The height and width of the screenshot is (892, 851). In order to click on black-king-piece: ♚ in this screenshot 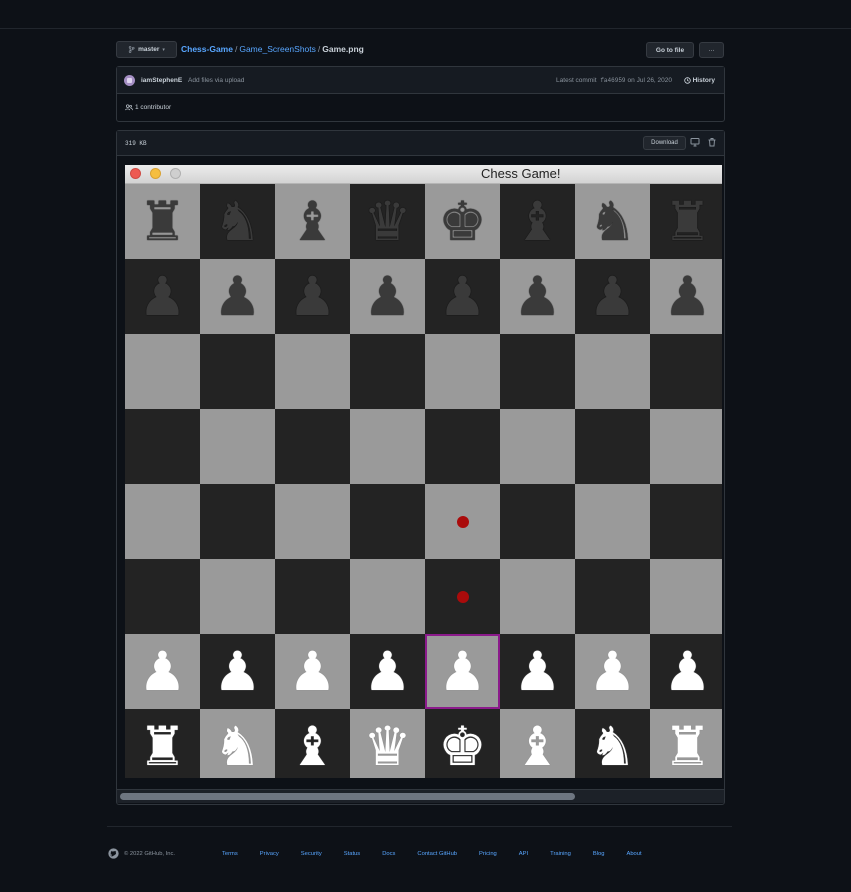, I will do `click(462, 221)`.